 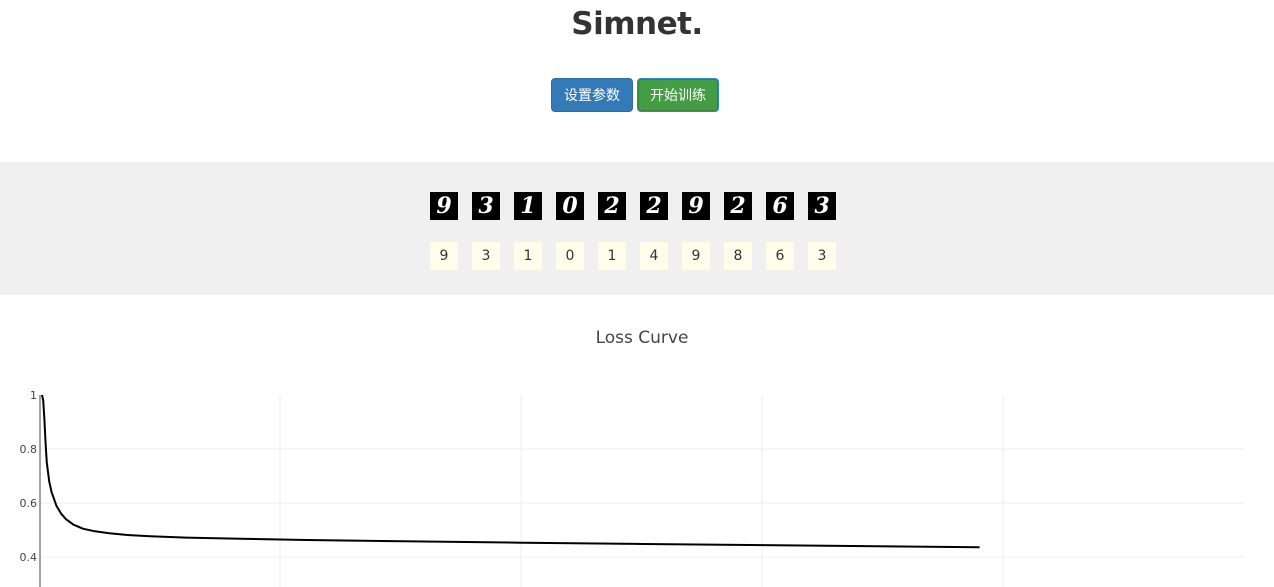 I want to click on prediction-label-3: 0, so click(x=570, y=256).